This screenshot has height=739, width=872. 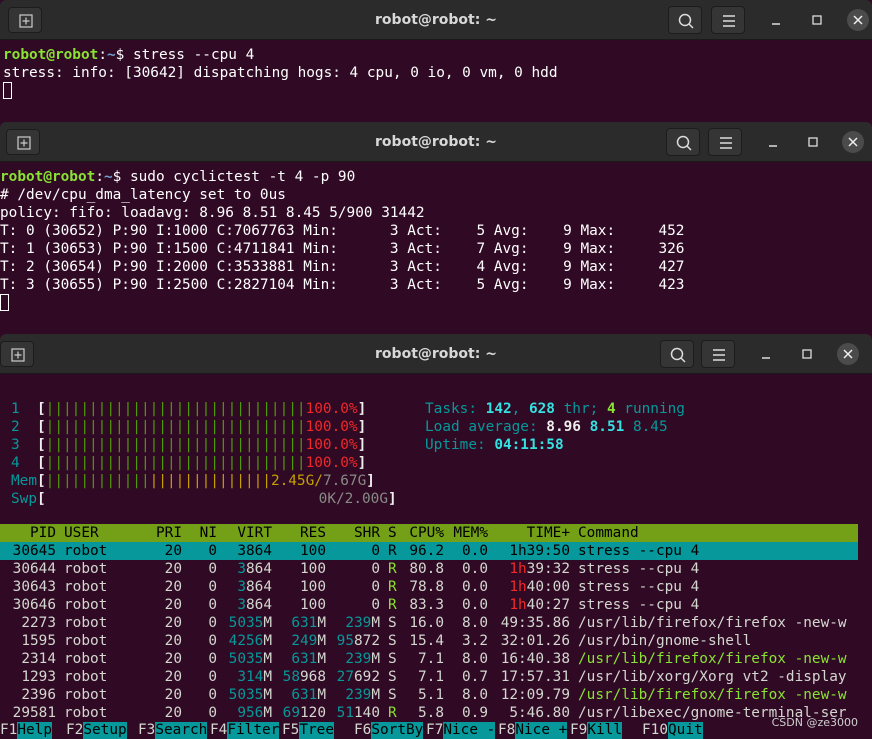 I want to click on function-key-f6: F6SortBy, so click(x=389, y=730).